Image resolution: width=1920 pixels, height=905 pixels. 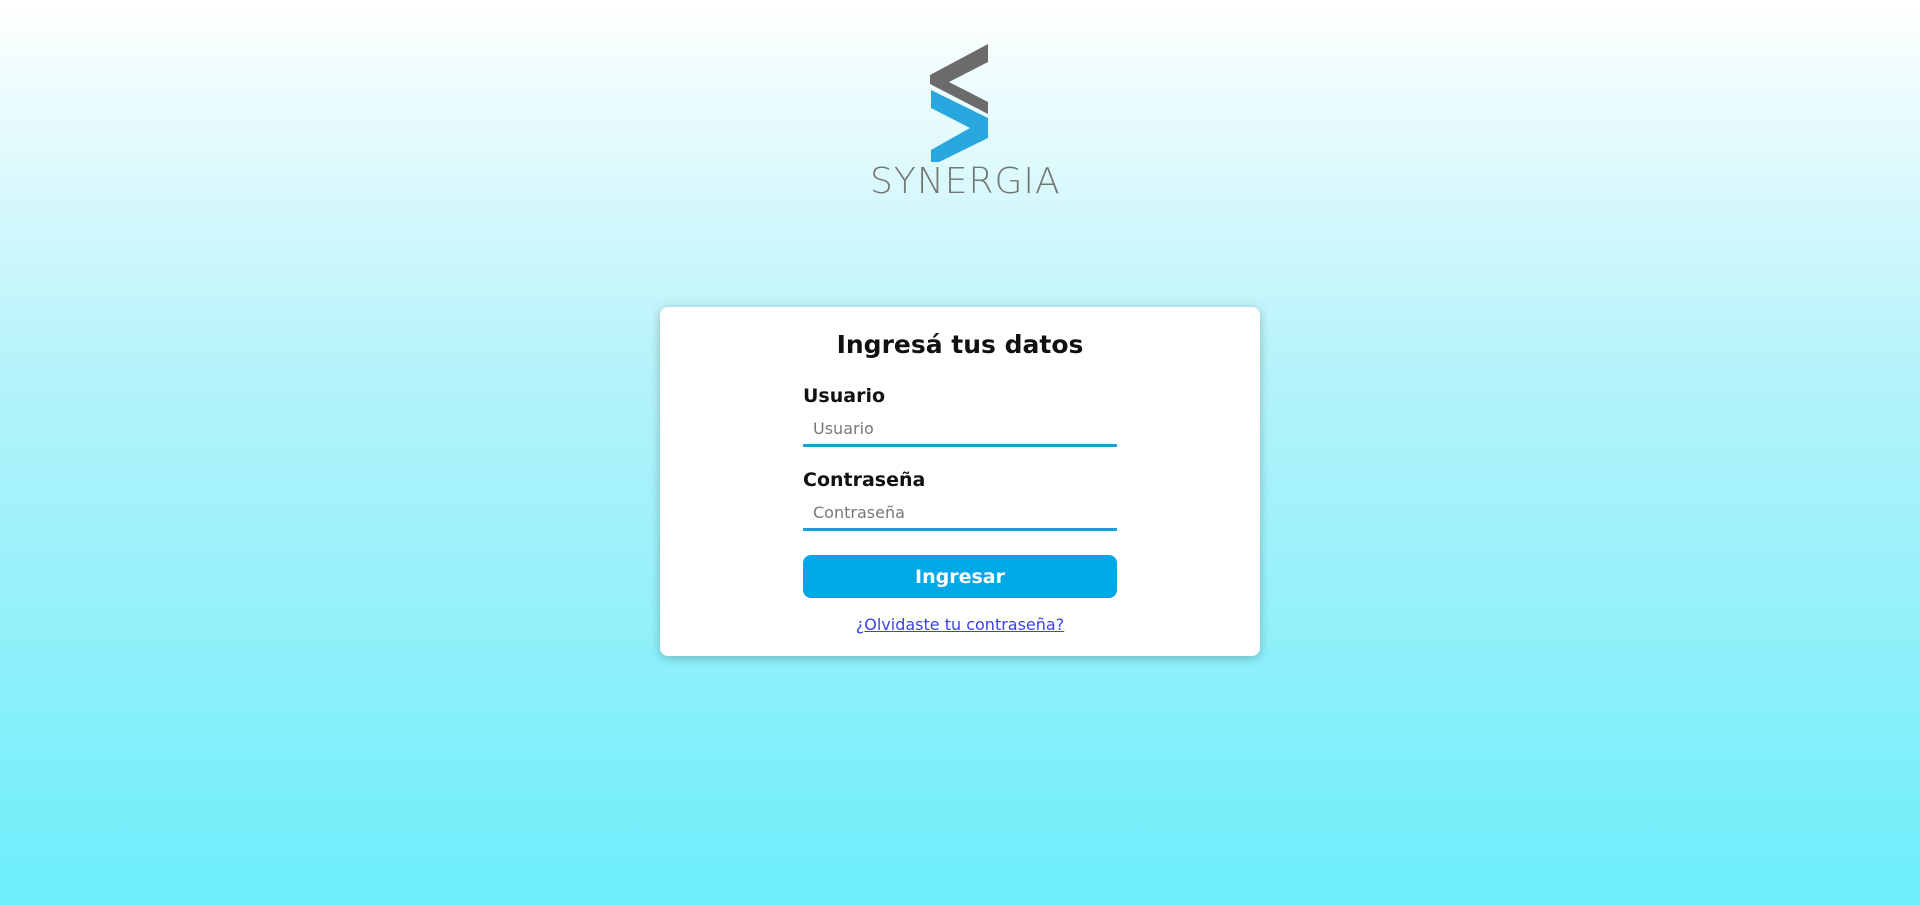 What do you see at coordinates (959, 103) in the screenshot?
I see `synergia-mark-icon` at bounding box center [959, 103].